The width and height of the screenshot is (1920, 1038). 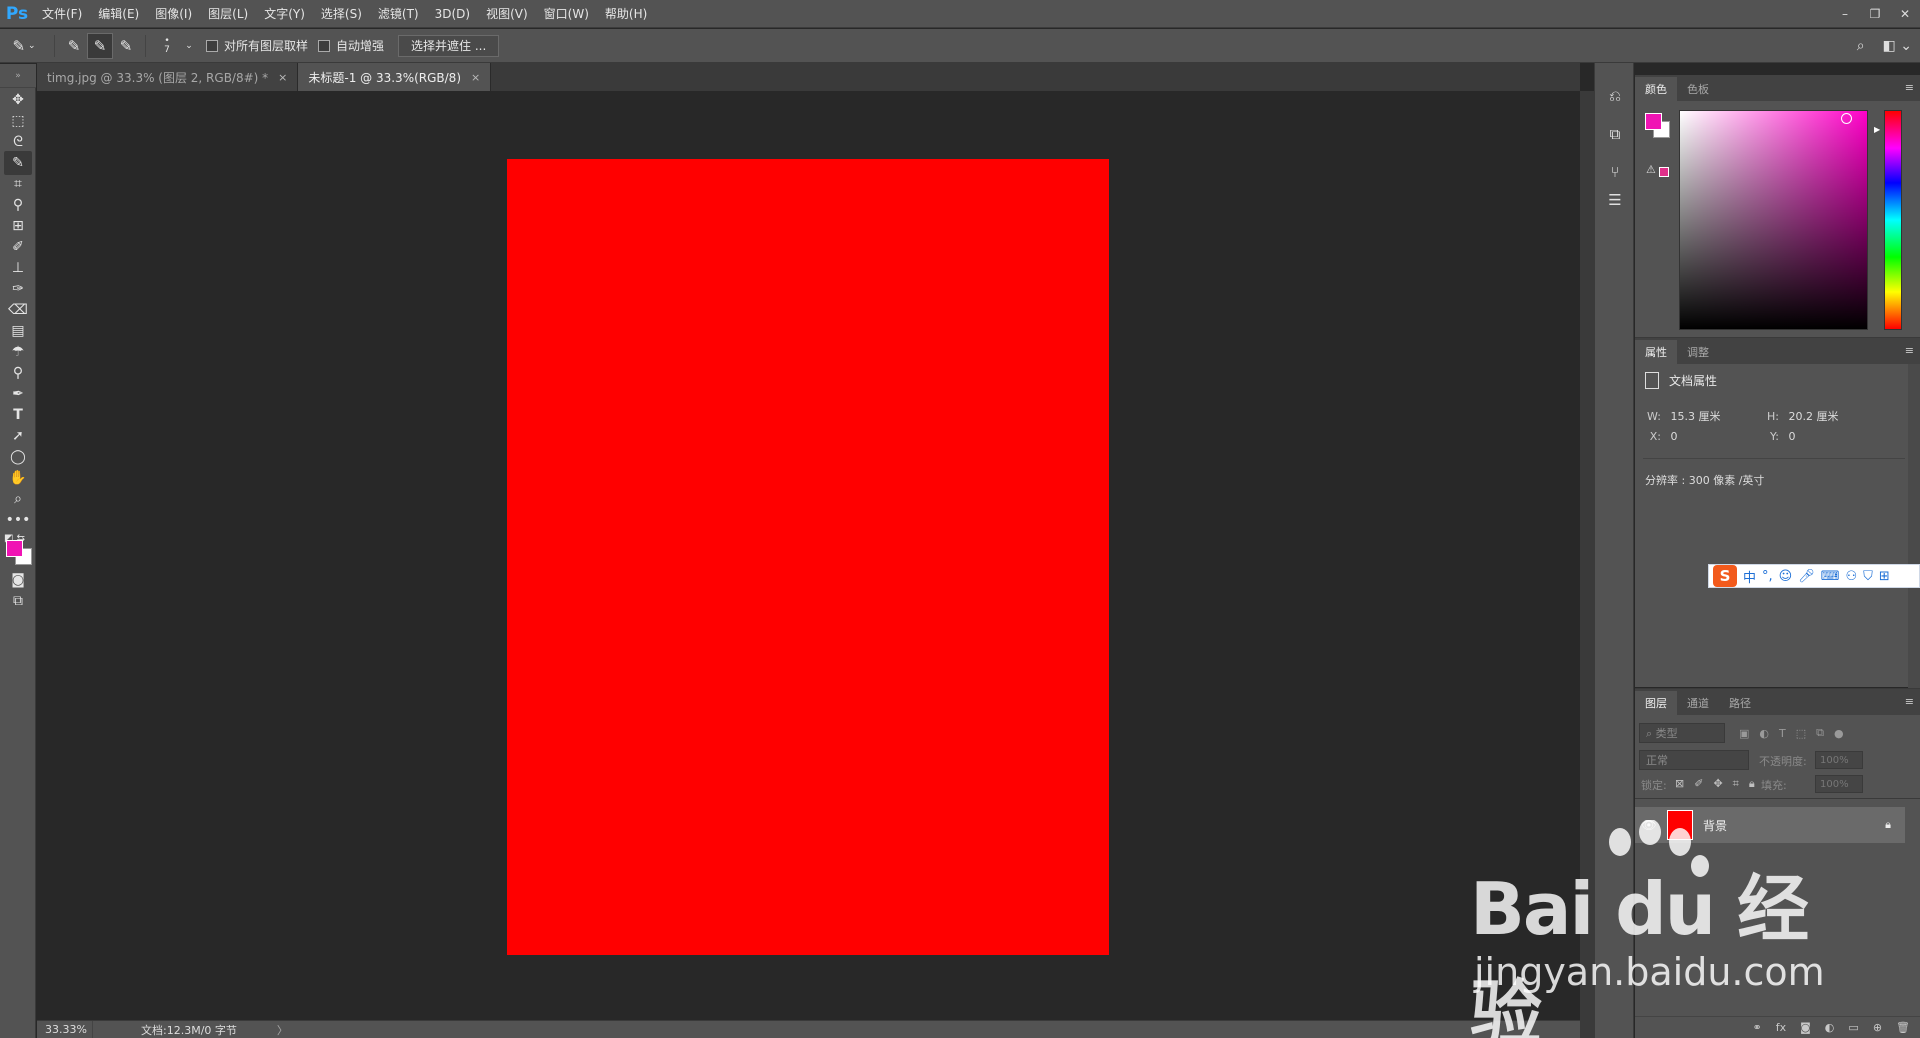 I want to click on toolbox-icon: ⊞, so click(x=1884, y=576).